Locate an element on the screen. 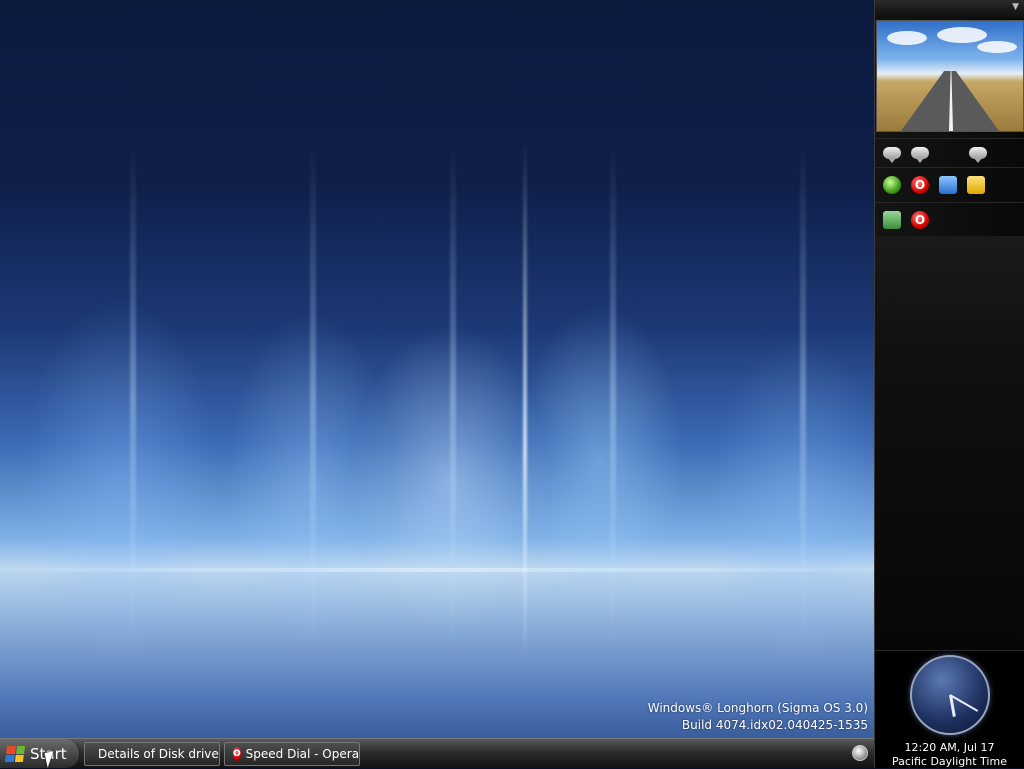  folder-icon is located at coordinates (976, 185).